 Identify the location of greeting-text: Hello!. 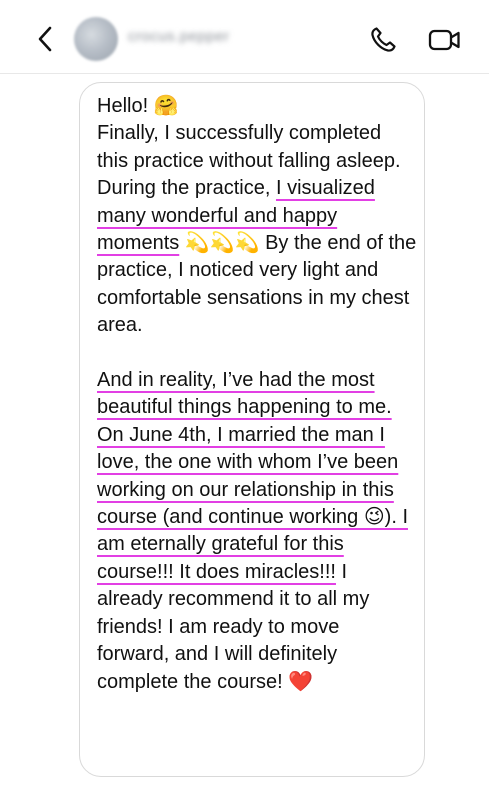
(125, 106).